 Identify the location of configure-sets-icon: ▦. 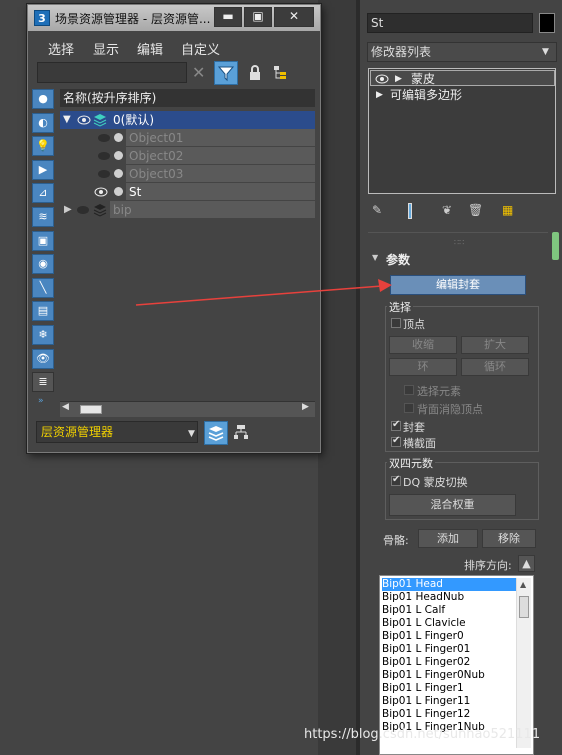
(507, 210).